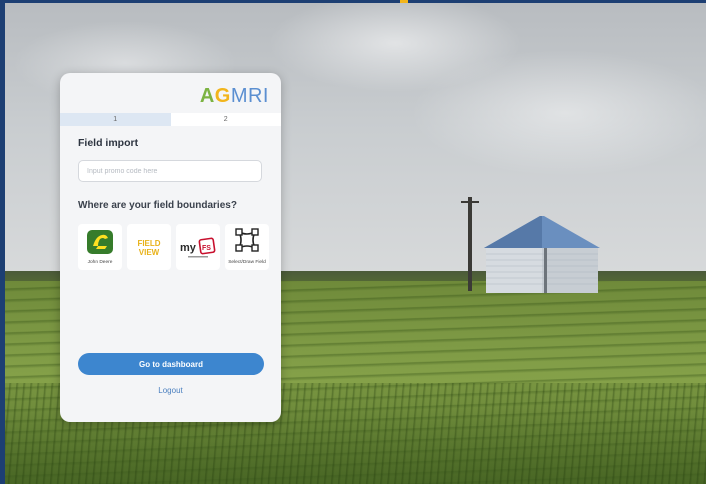 This screenshot has height=484, width=706. What do you see at coordinates (170, 390) in the screenshot?
I see `logout-link: Logout` at bounding box center [170, 390].